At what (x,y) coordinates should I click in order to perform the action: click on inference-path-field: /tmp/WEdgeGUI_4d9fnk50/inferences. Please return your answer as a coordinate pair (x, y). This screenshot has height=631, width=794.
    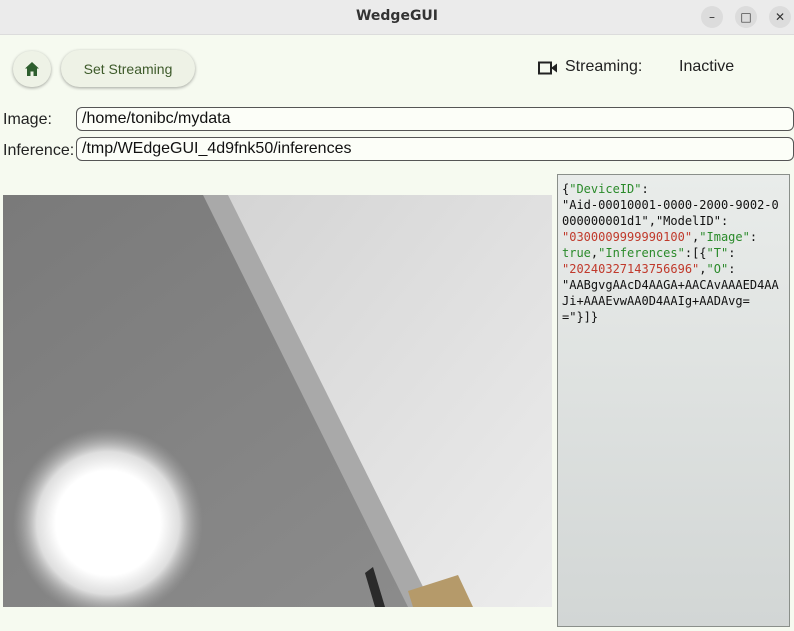
    Looking at the image, I should click on (435, 149).